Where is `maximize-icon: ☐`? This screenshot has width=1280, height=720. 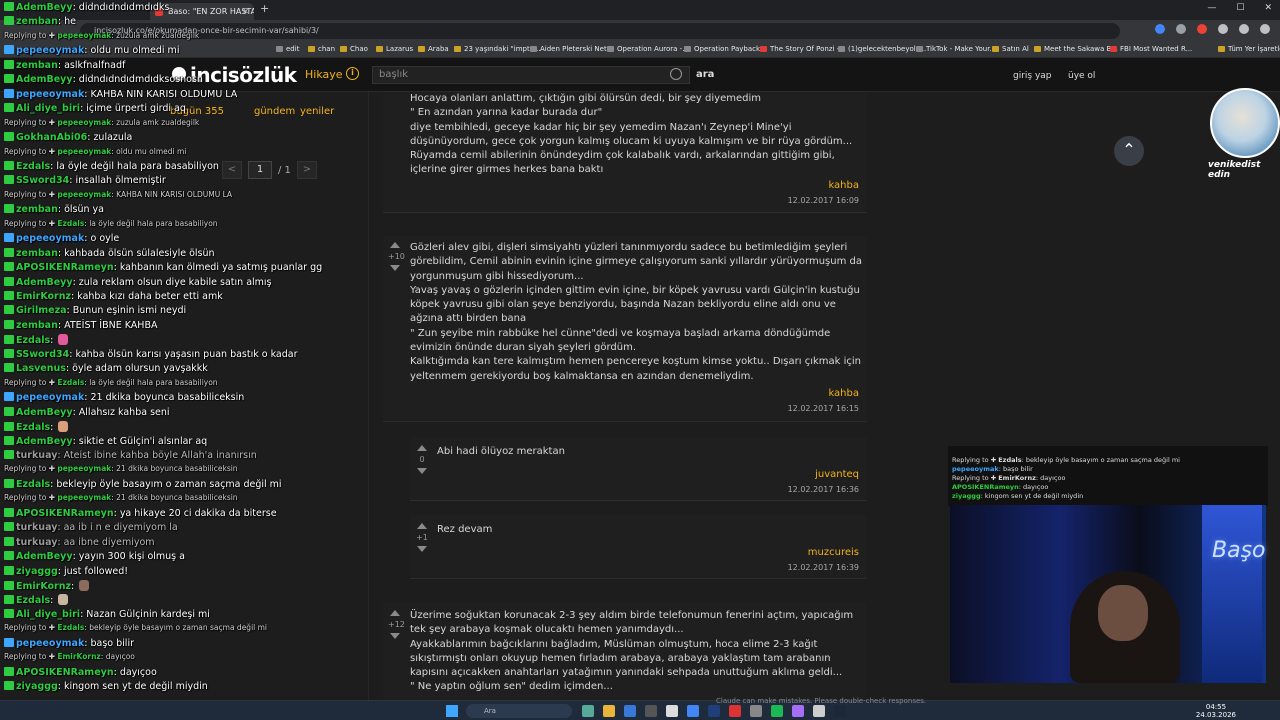
maximize-icon: ☐ is located at coordinates (1240, 8).